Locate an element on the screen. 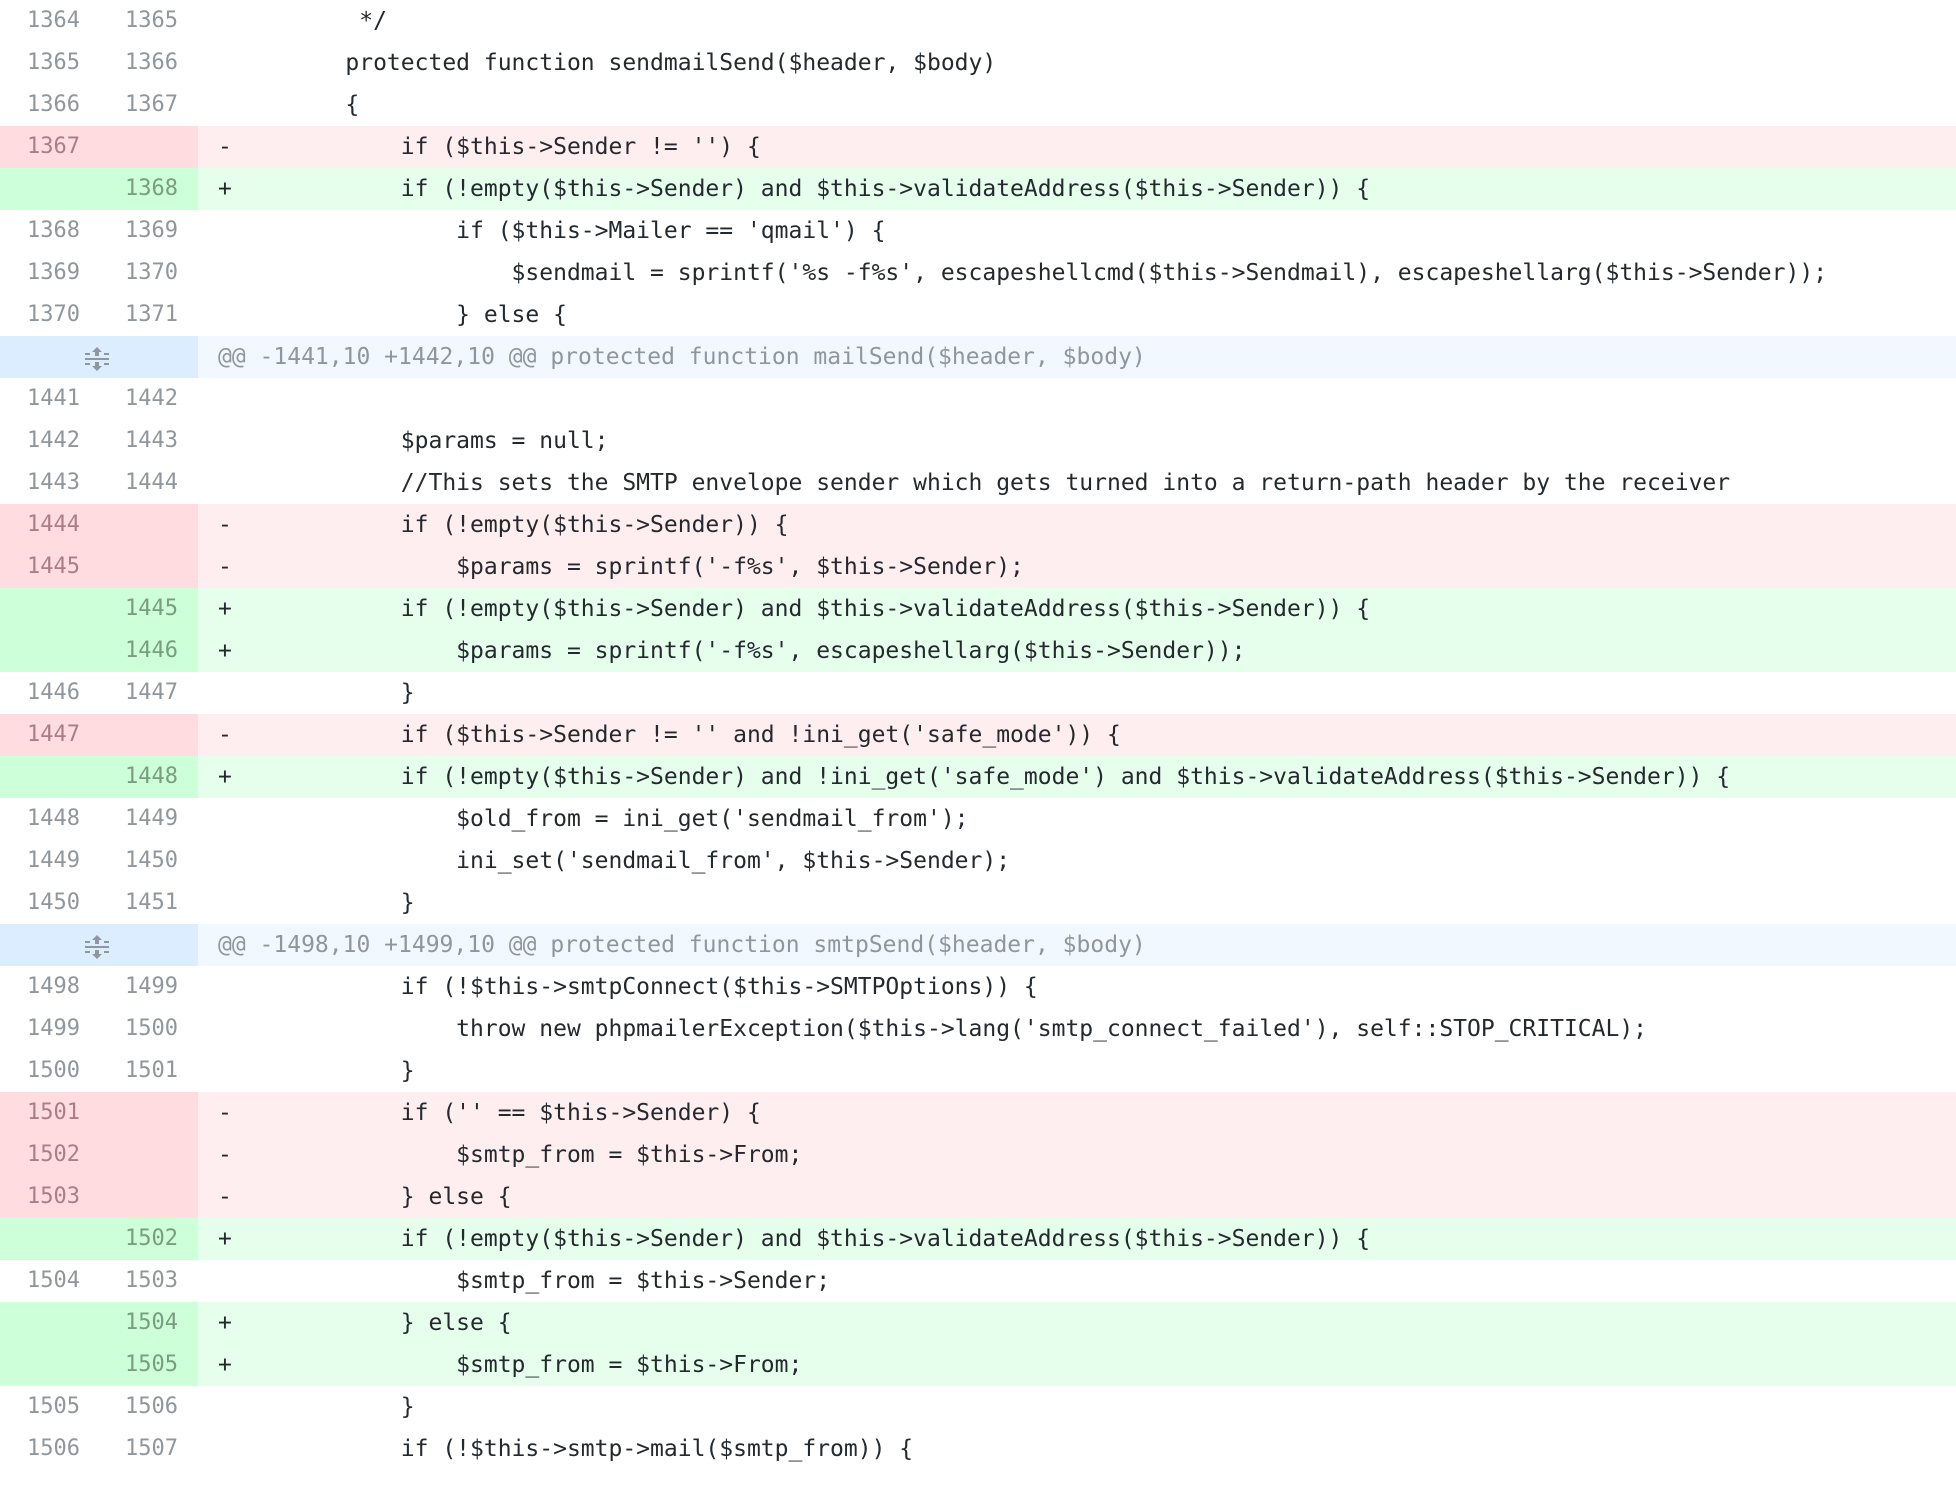  old-line-number: 1448 is located at coordinates (40, 819).